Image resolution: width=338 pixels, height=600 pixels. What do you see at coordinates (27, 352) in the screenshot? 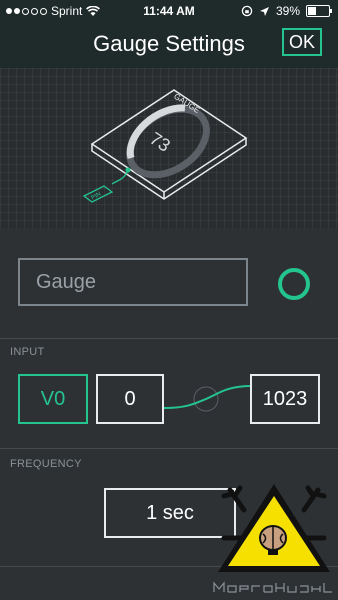
I see `input-section-label: INPUT` at bounding box center [27, 352].